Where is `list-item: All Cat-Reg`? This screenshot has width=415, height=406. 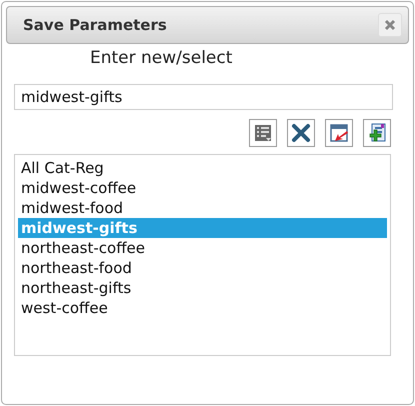
list-item: All Cat-Reg is located at coordinates (202, 168).